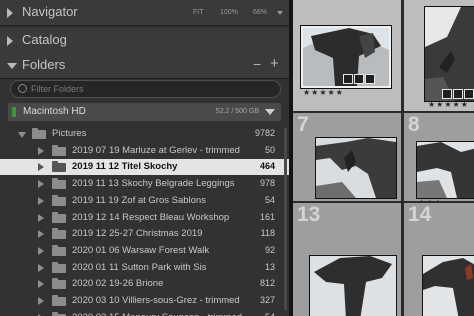 The height and width of the screenshot is (316, 474). I want to click on folder-name: Pictures, so click(69, 133).